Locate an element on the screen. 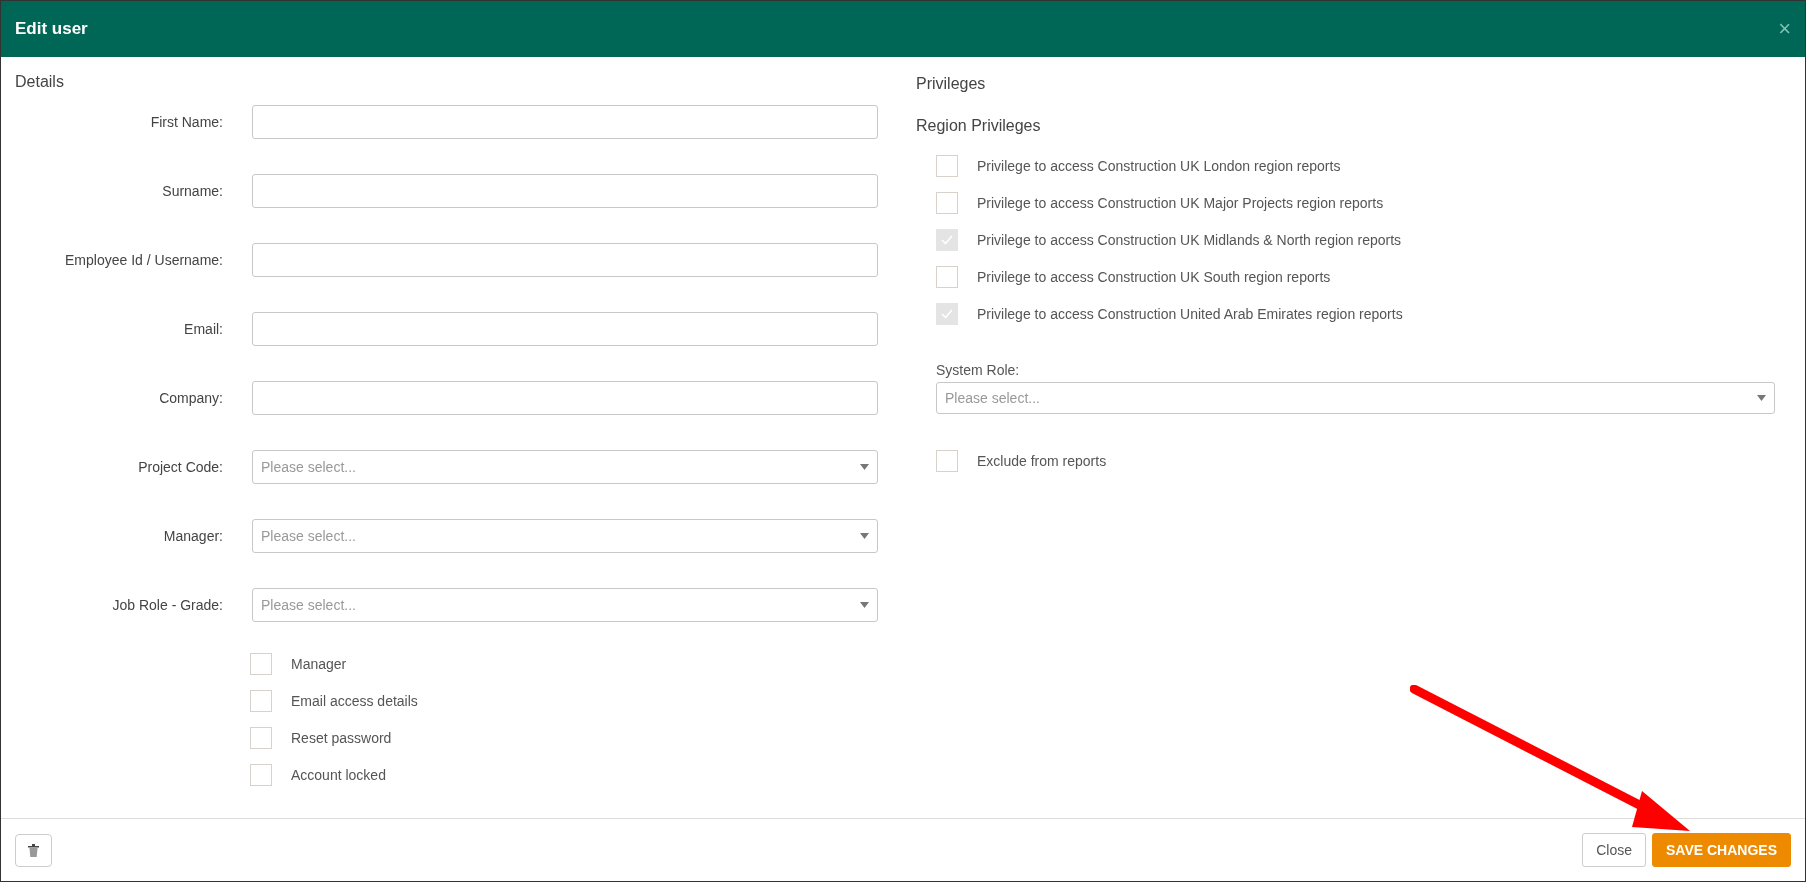 Image resolution: width=1806 pixels, height=882 pixels. dialog-title: Edit user is located at coordinates (51, 29).